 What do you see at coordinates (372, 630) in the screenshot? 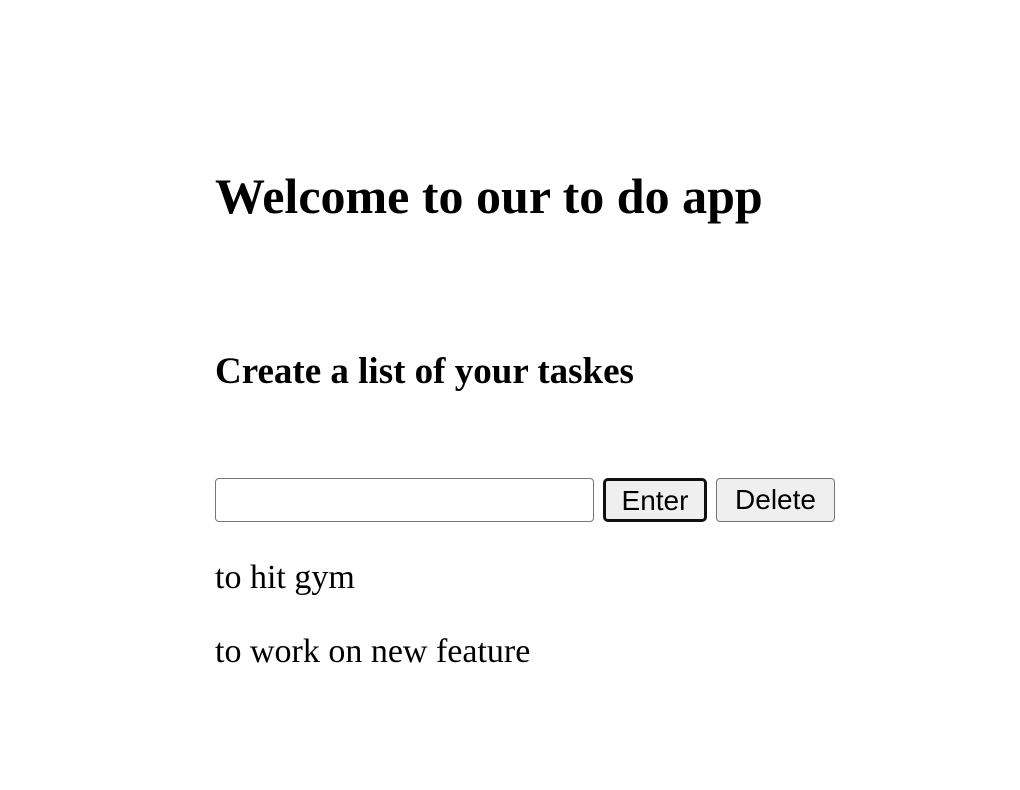
I see `task-list: to hit gym to work on new feature` at bounding box center [372, 630].